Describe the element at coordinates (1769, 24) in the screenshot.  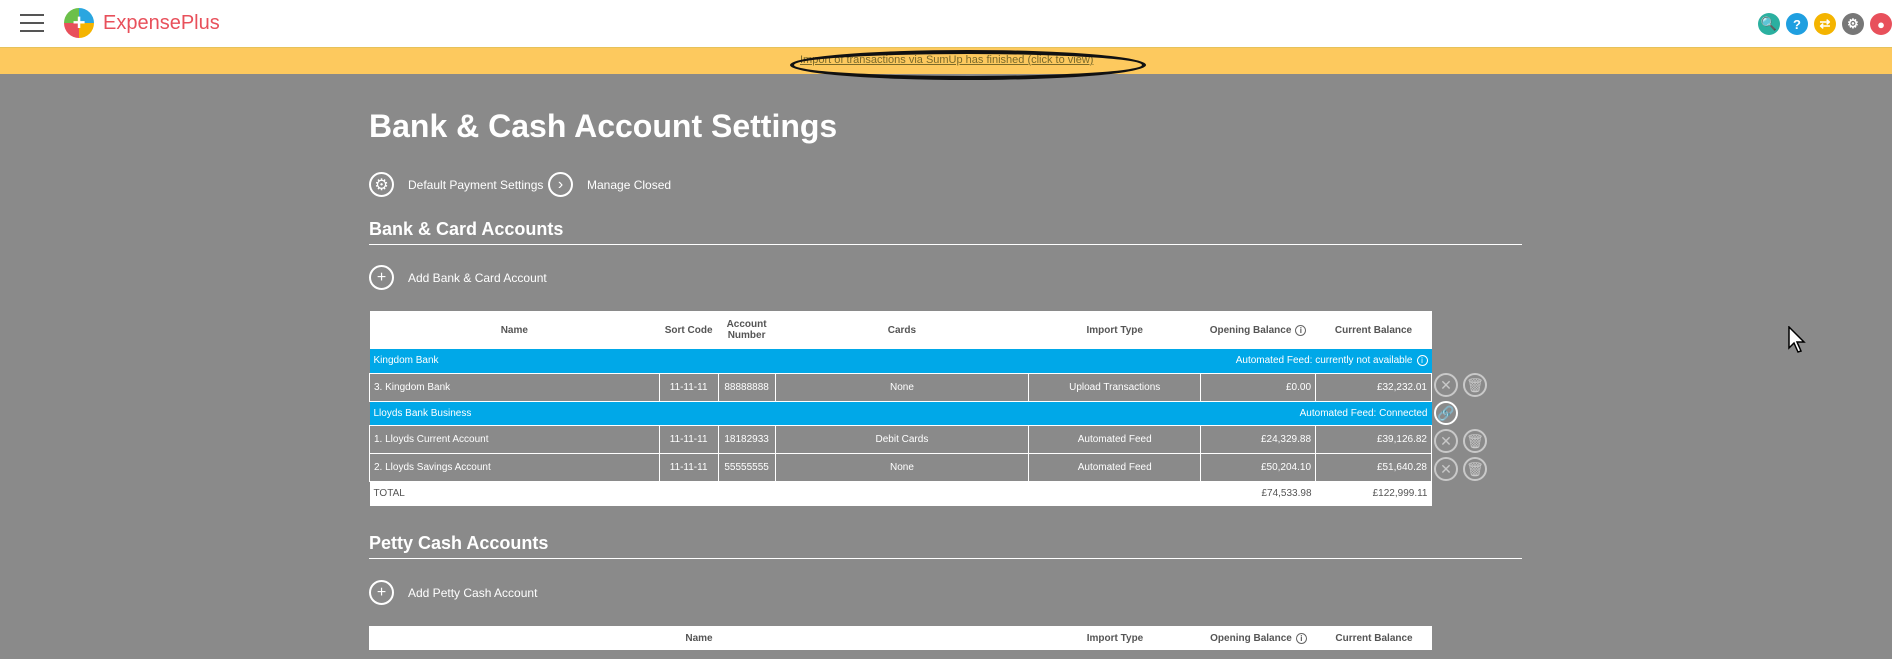
I see `search-icon: 🔍` at that location.